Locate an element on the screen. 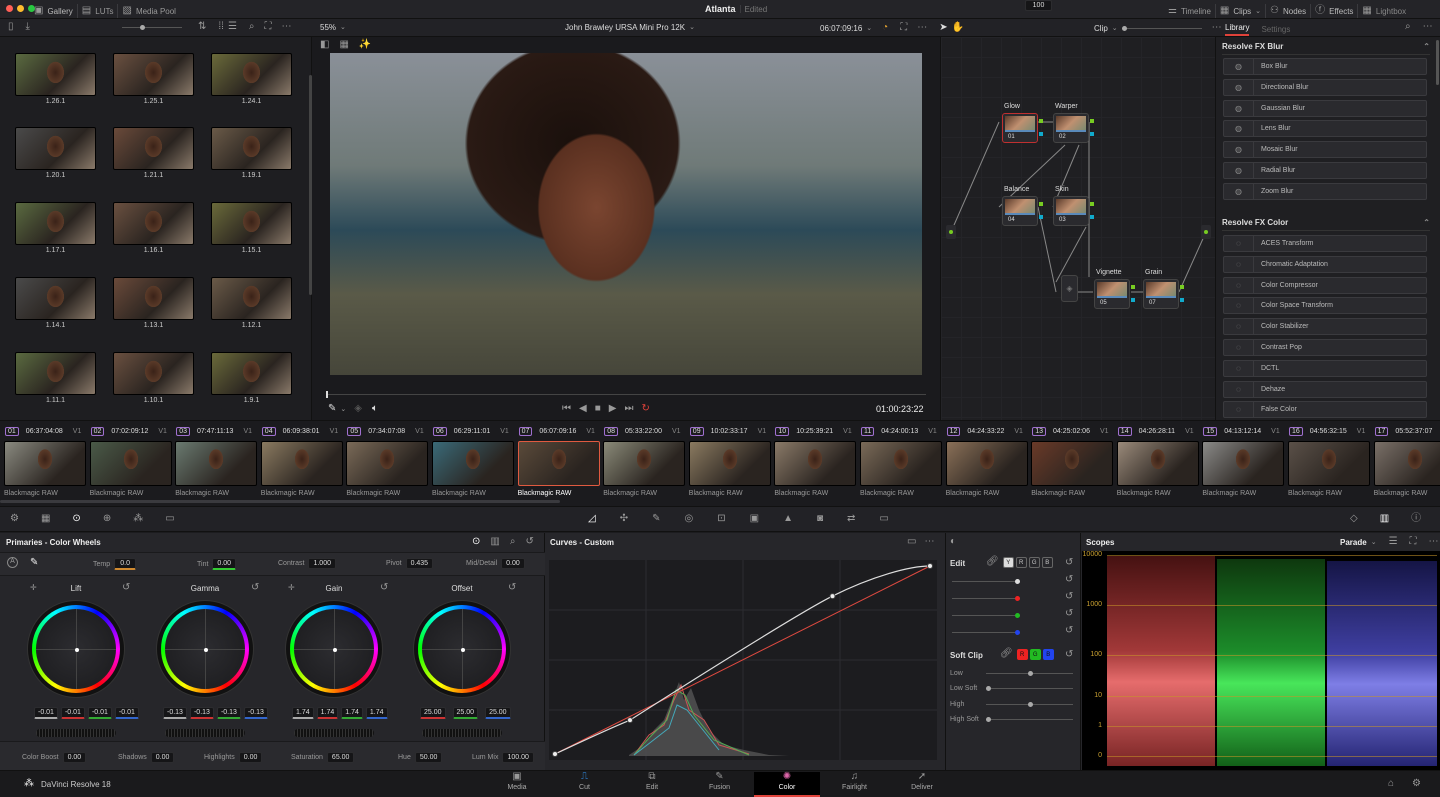 The image size is (1440, 797). sizing-icon: ⇄ is located at coordinates (851, 519).